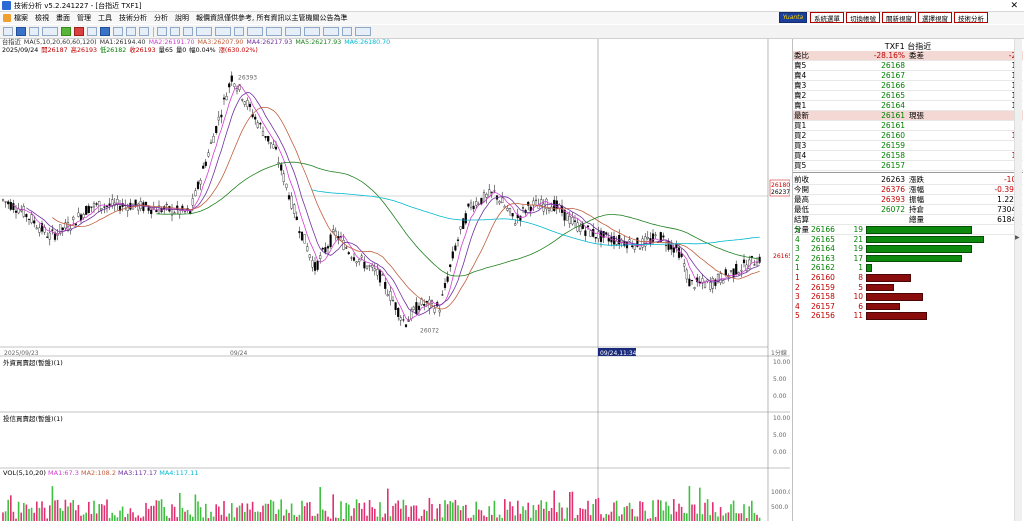 The image size is (1024, 521). Describe the element at coordinates (42, 18) in the screenshot. I see `menu-view: 檢視` at that location.